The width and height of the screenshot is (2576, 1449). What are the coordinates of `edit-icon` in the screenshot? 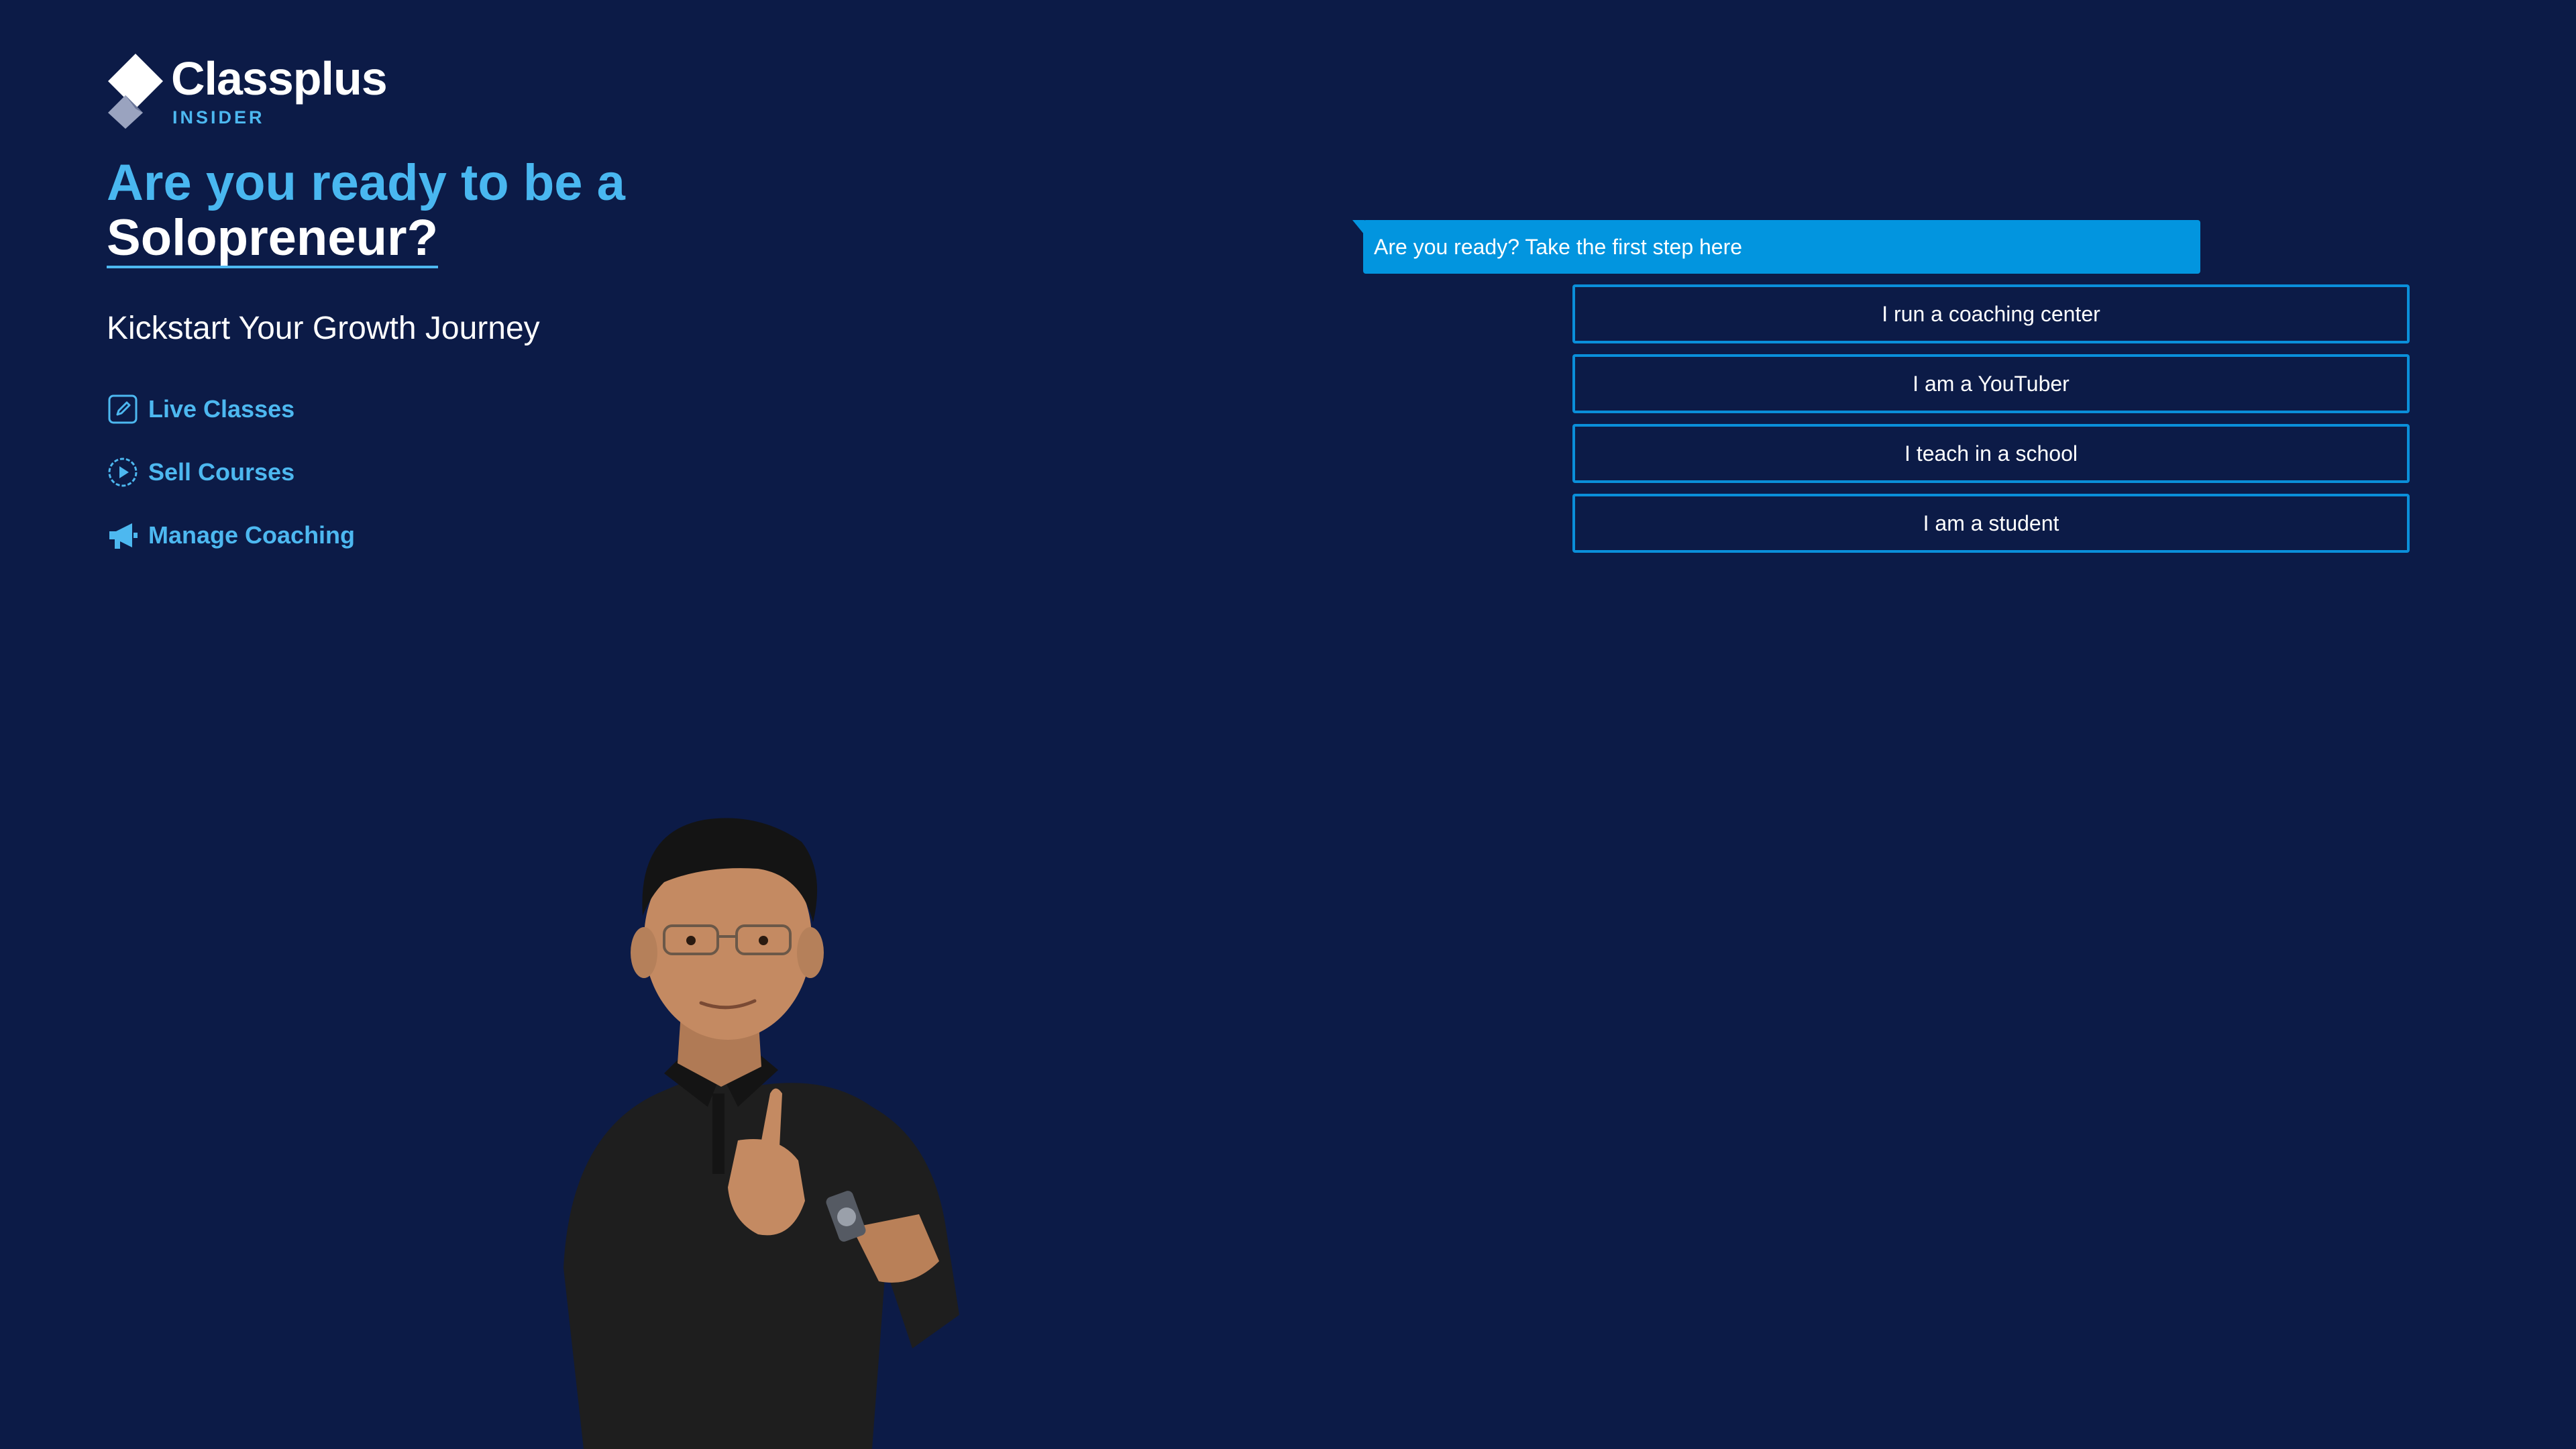 It's located at (123, 409).